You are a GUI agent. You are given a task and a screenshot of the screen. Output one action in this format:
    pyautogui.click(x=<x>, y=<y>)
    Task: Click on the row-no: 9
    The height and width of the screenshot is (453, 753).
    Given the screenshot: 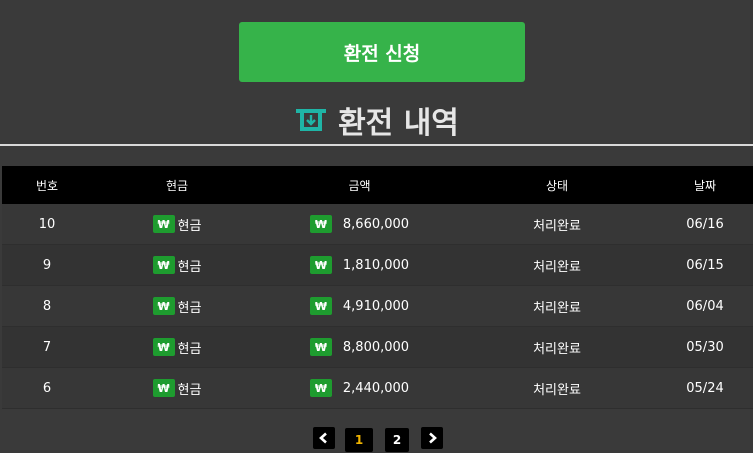 What is the action you would take?
    pyautogui.click(x=47, y=265)
    